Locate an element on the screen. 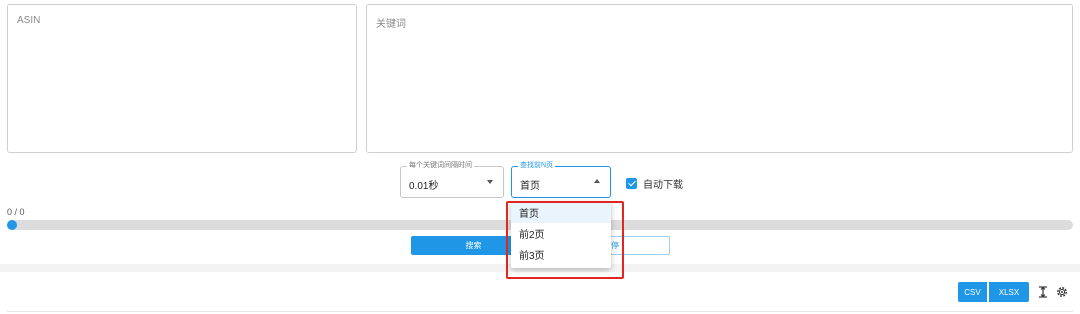 The image size is (1080, 314). auto-download-checkbox: 自动下载 is located at coordinates (654, 183).